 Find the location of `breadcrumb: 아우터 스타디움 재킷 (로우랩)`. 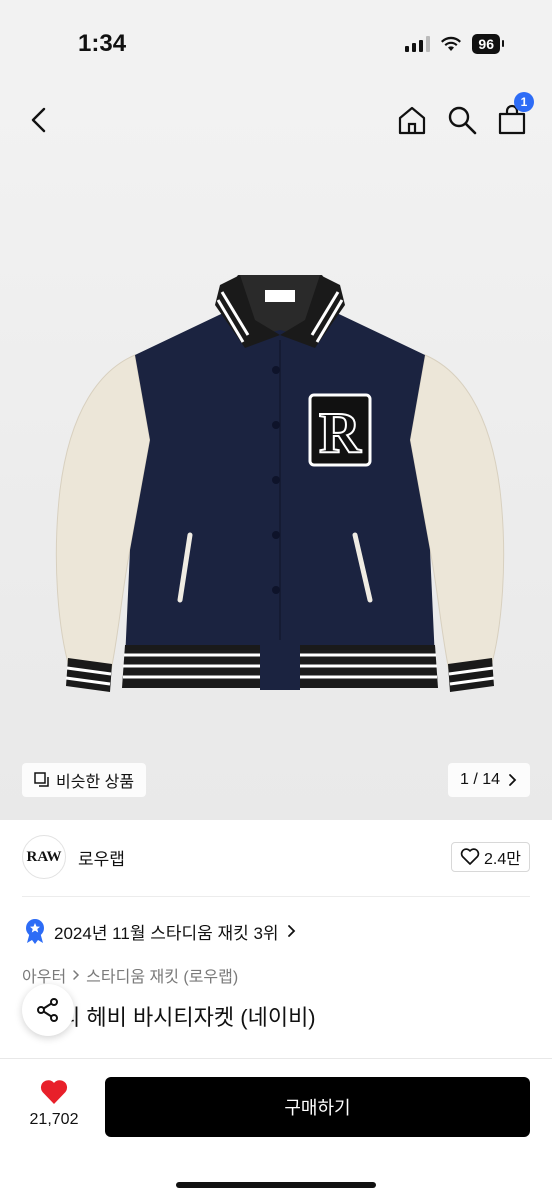

breadcrumb: 아우터 스타디움 재킷 (로우랩) is located at coordinates (130, 975).